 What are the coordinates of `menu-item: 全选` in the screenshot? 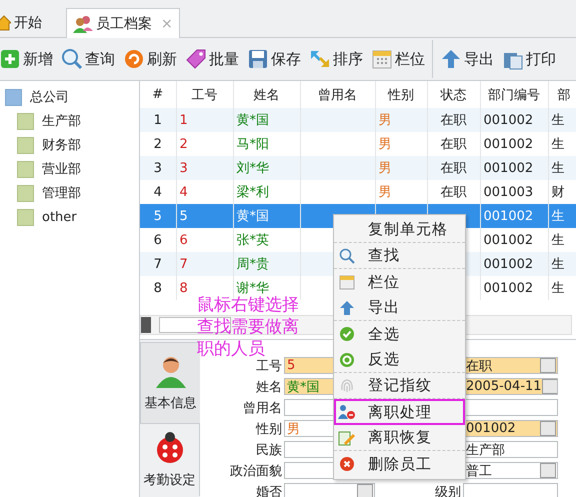 It's located at (399, 334).